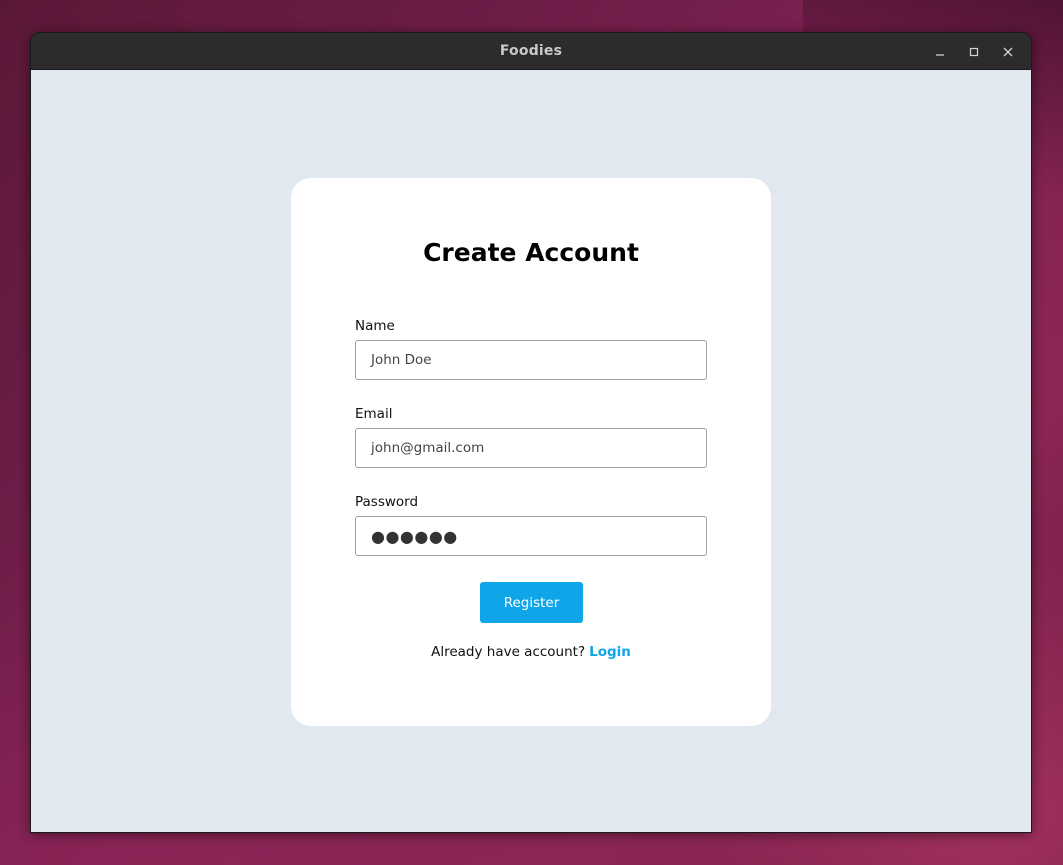 The width and height of the screenshot is (1063, 865). I want to click on name-input: John Doe, so click(531, 360).